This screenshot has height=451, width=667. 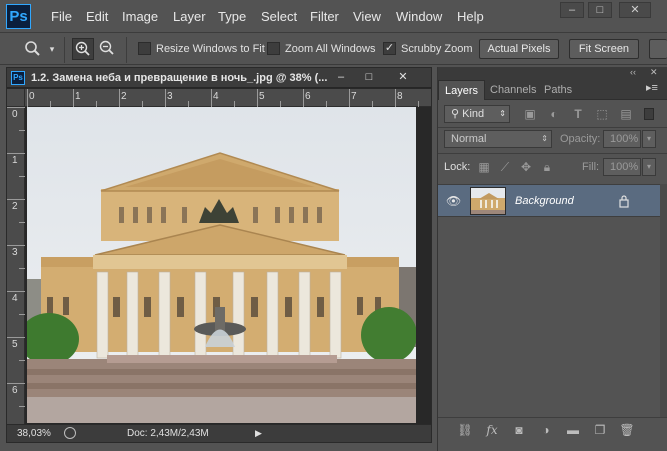 What do you see at coordinates (492, 430) in the screenshot?
I see `fx-layer-style-icon: fx` at bounding box center [492, 430].